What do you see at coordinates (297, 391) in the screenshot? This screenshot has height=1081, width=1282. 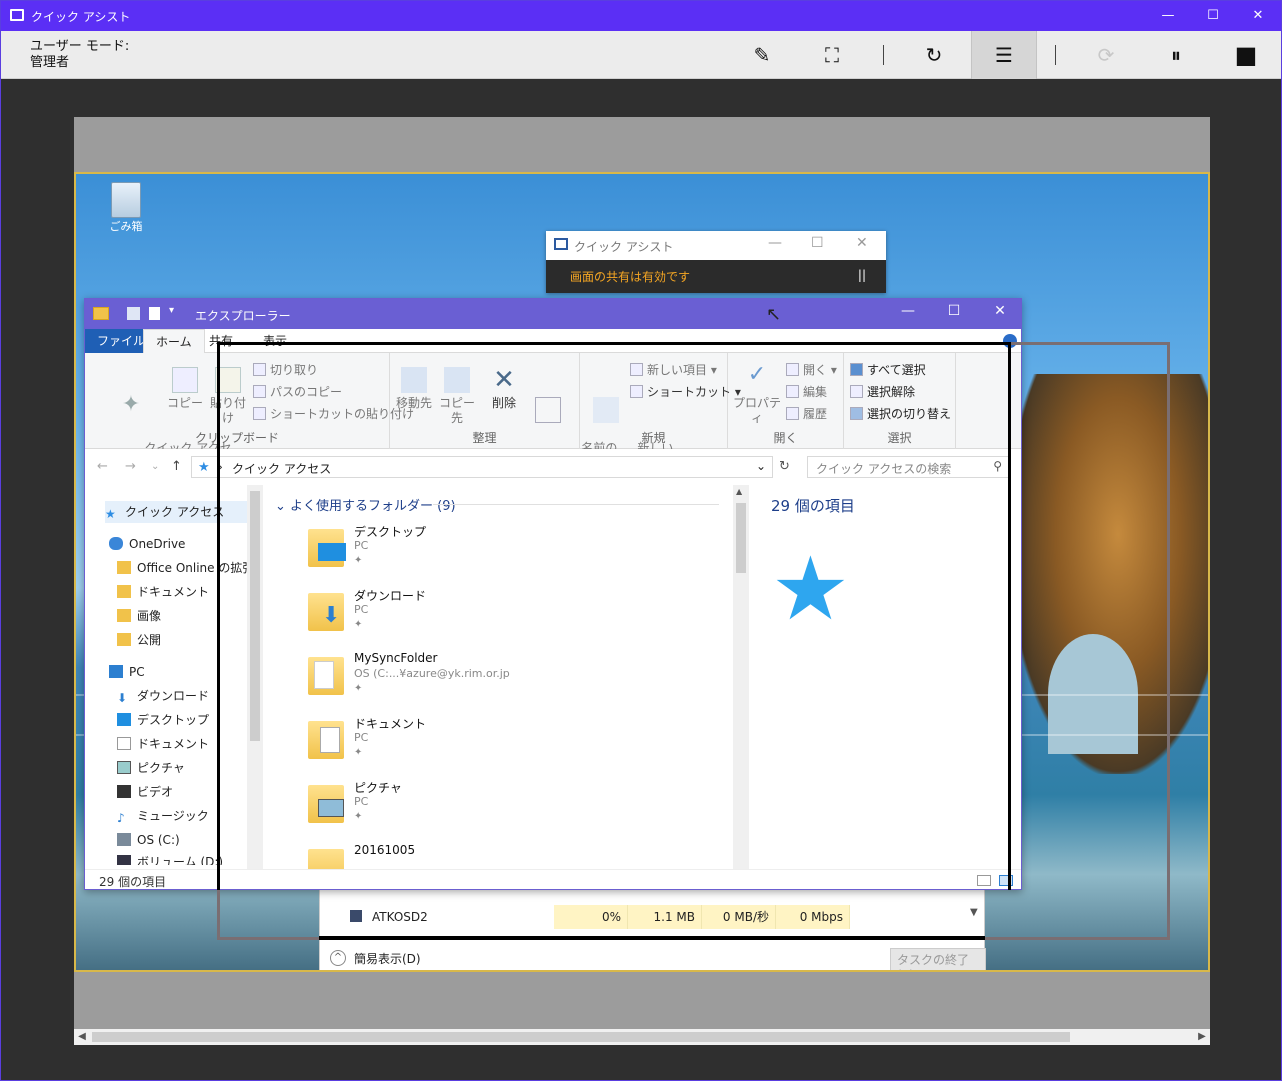 I see `copy-path-button: パスのコピー` at bounding box center [297, 391].